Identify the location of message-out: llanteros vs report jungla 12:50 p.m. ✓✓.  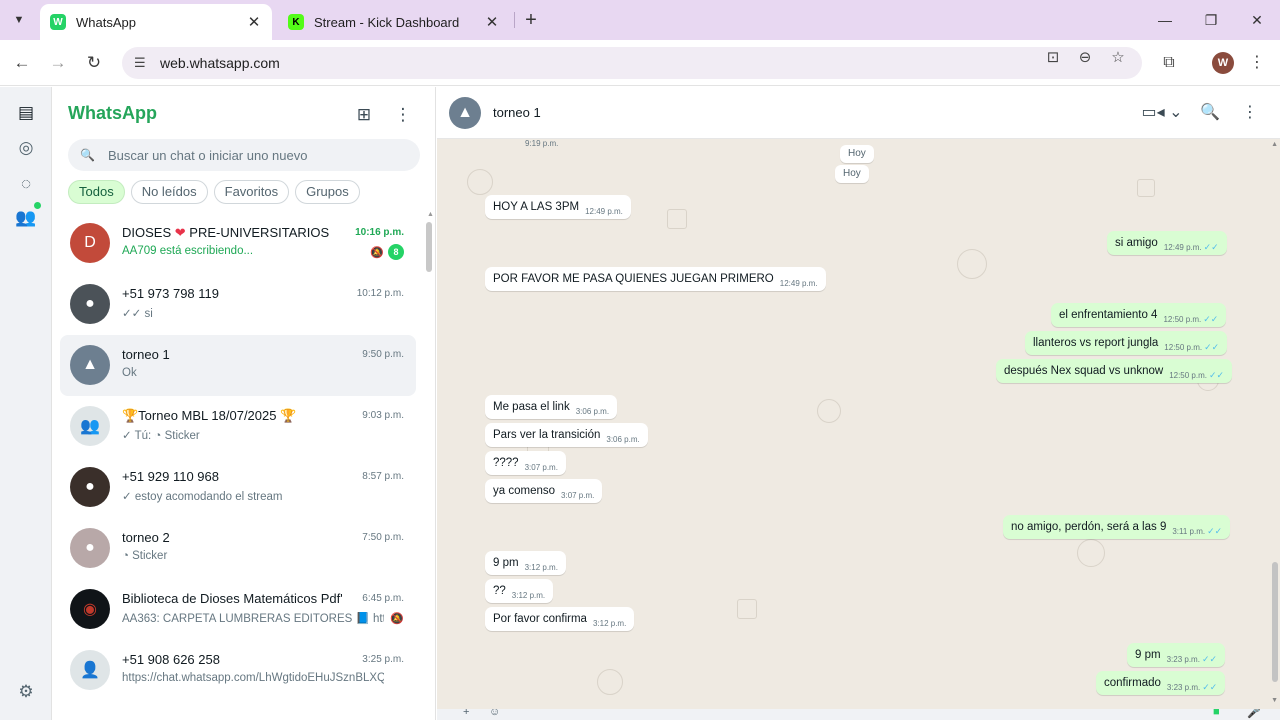
(1126, 343).